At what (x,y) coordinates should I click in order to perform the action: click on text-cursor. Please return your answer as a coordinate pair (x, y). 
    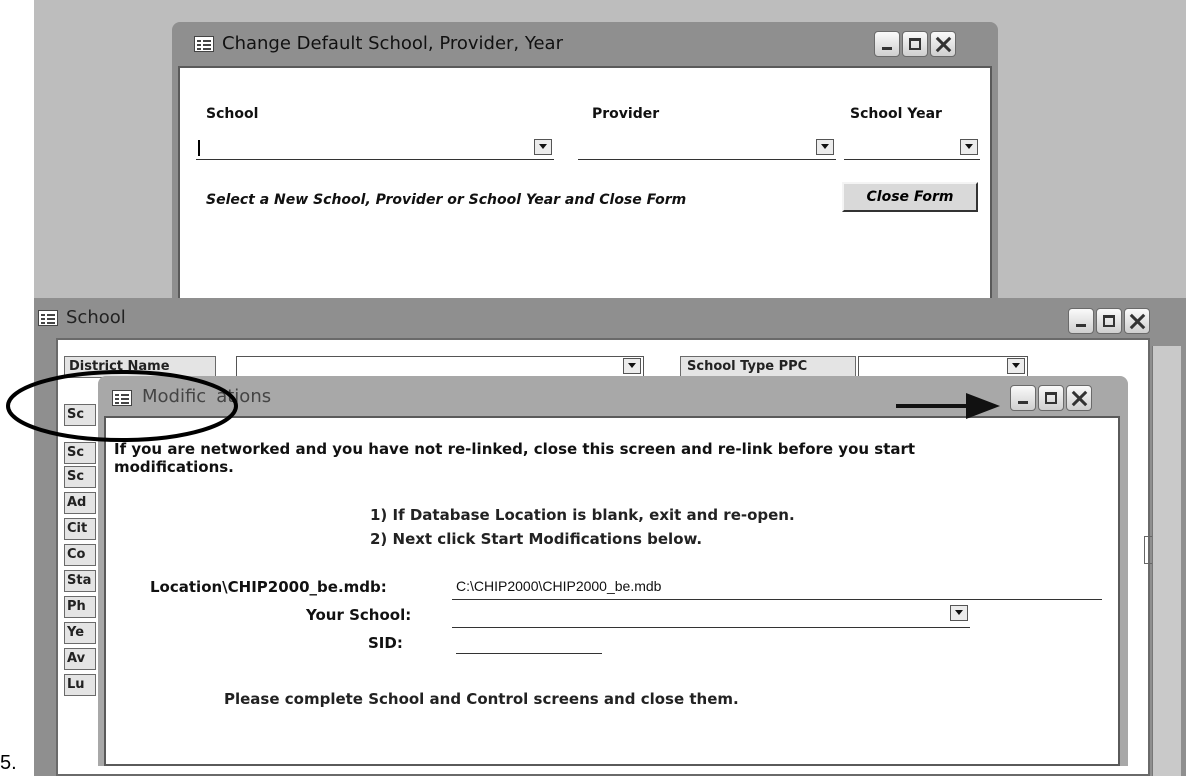
    Looking at the image, I should click on (199, 148).